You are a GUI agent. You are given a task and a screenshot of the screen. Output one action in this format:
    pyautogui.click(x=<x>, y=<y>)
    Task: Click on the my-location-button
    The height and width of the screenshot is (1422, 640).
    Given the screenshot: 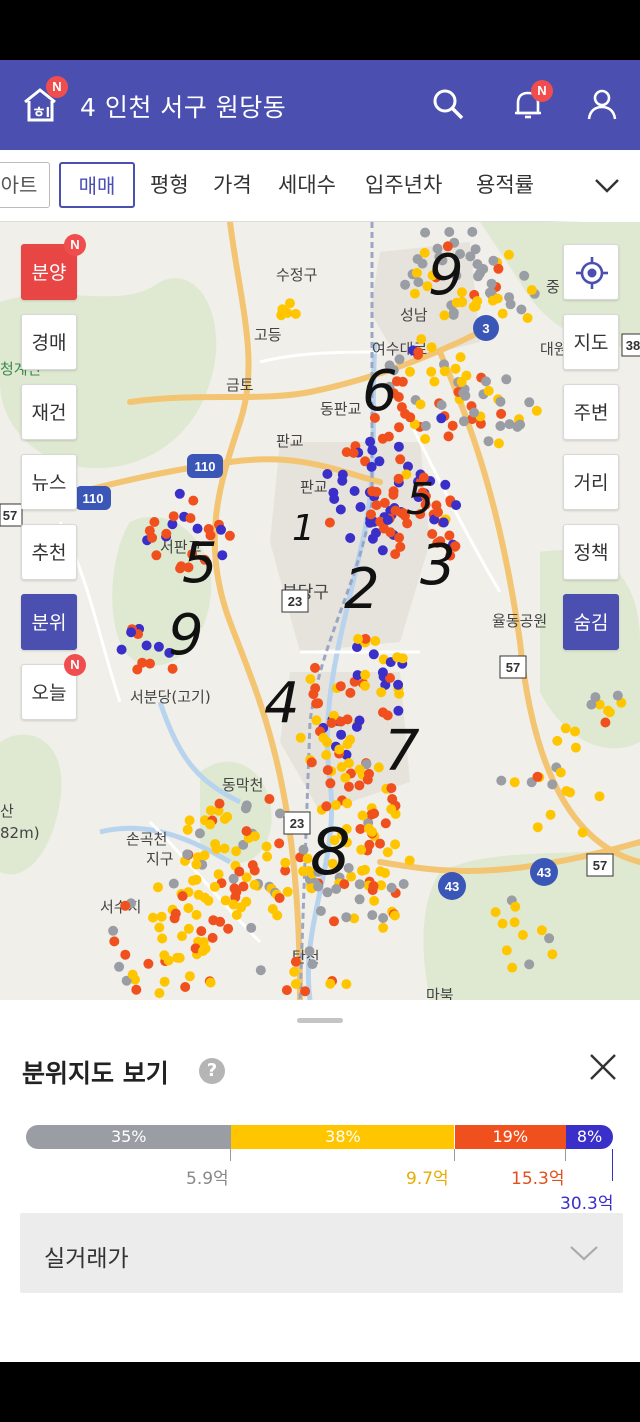 What is the action you would take?
    pyautogui.click(x=591, y=272)
    